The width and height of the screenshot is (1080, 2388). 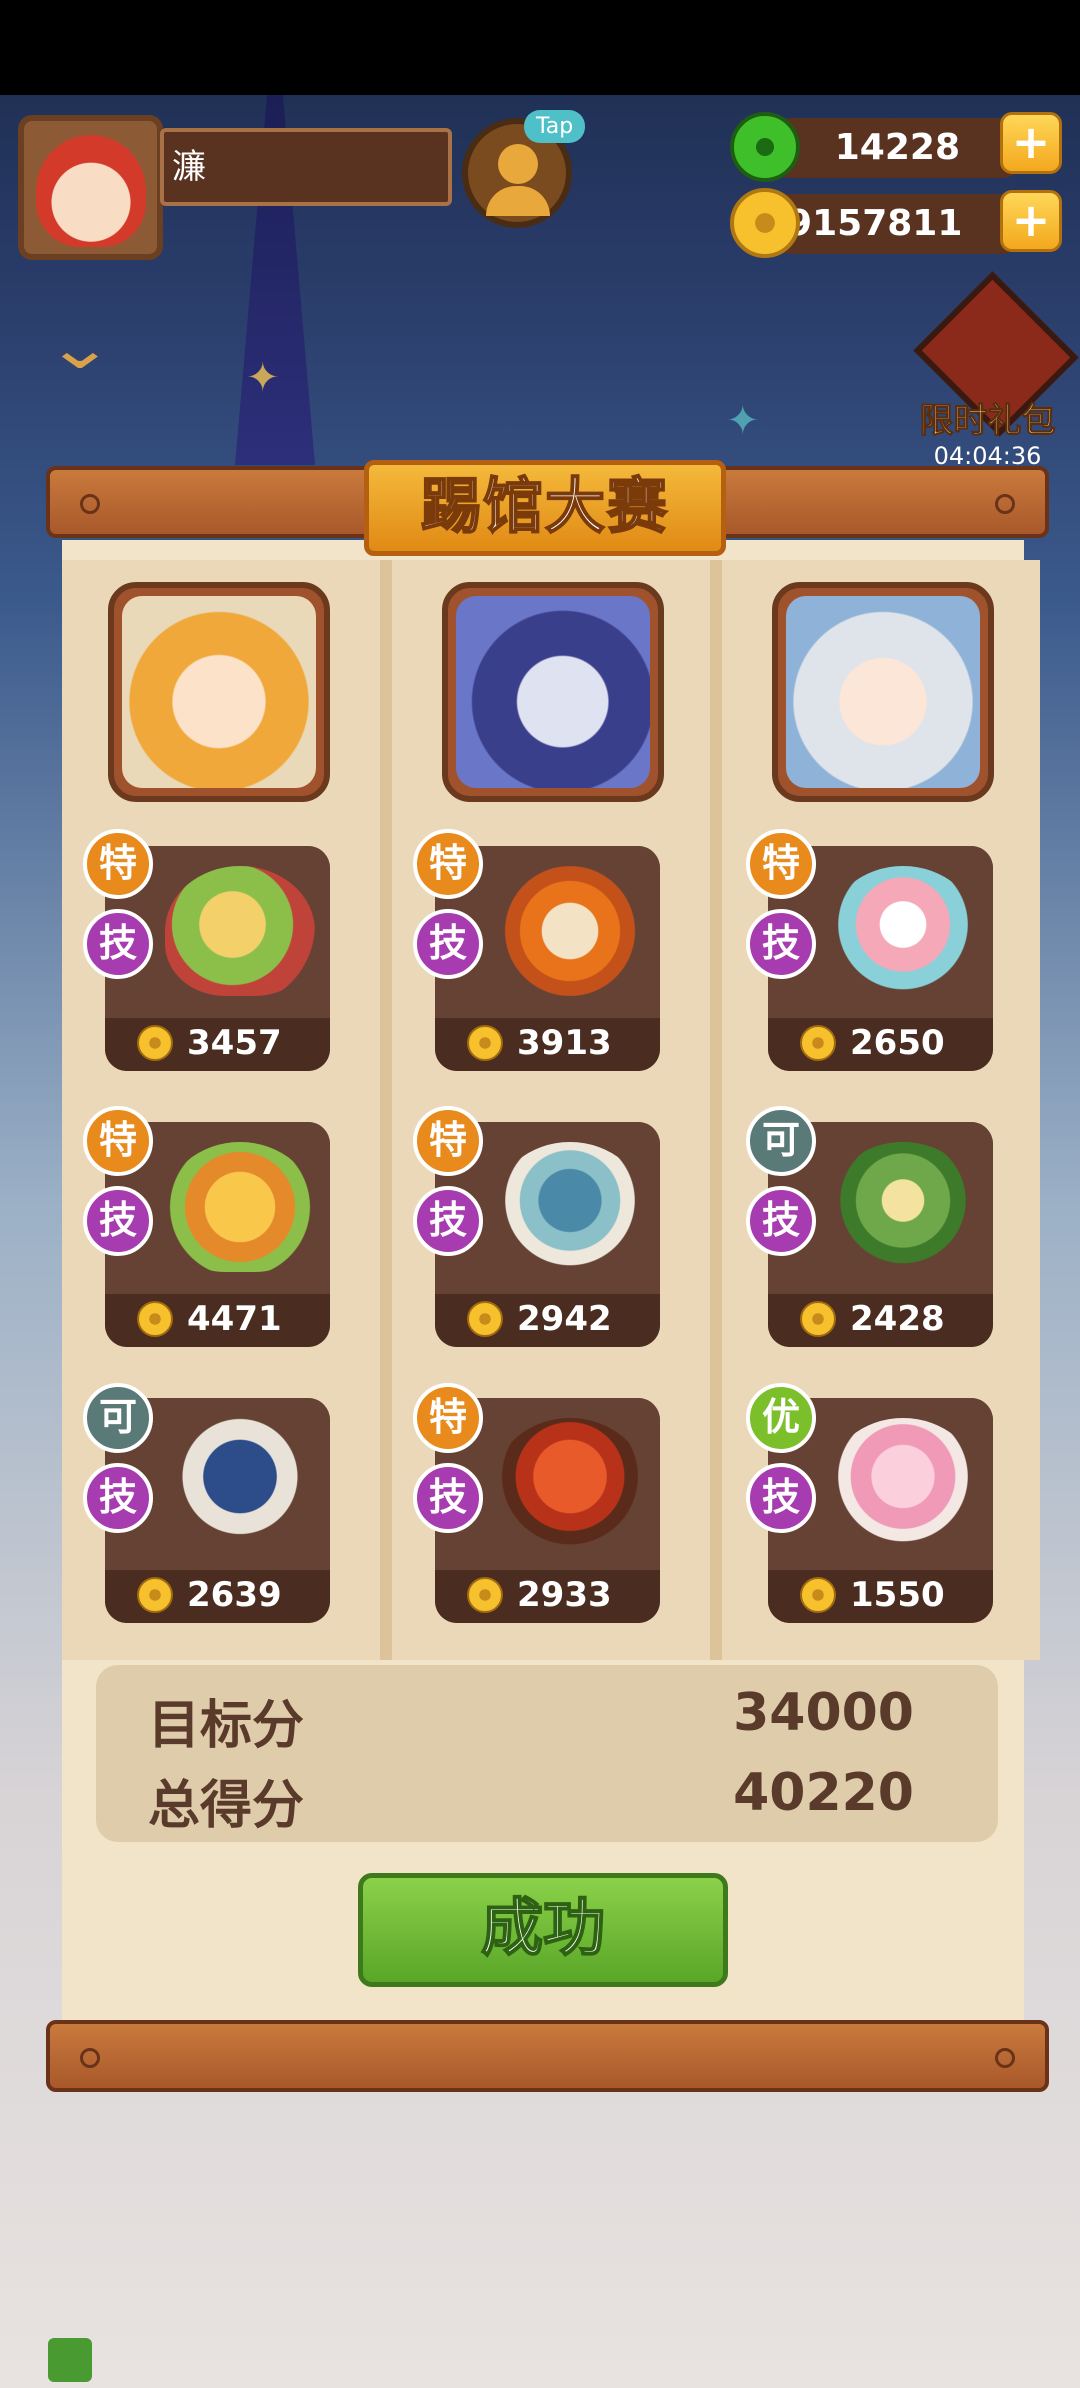 What do you see at coordinates (70, 2360) in the screenshot?
I see `corner-toggle-button` at bounding box center [70, 2360].